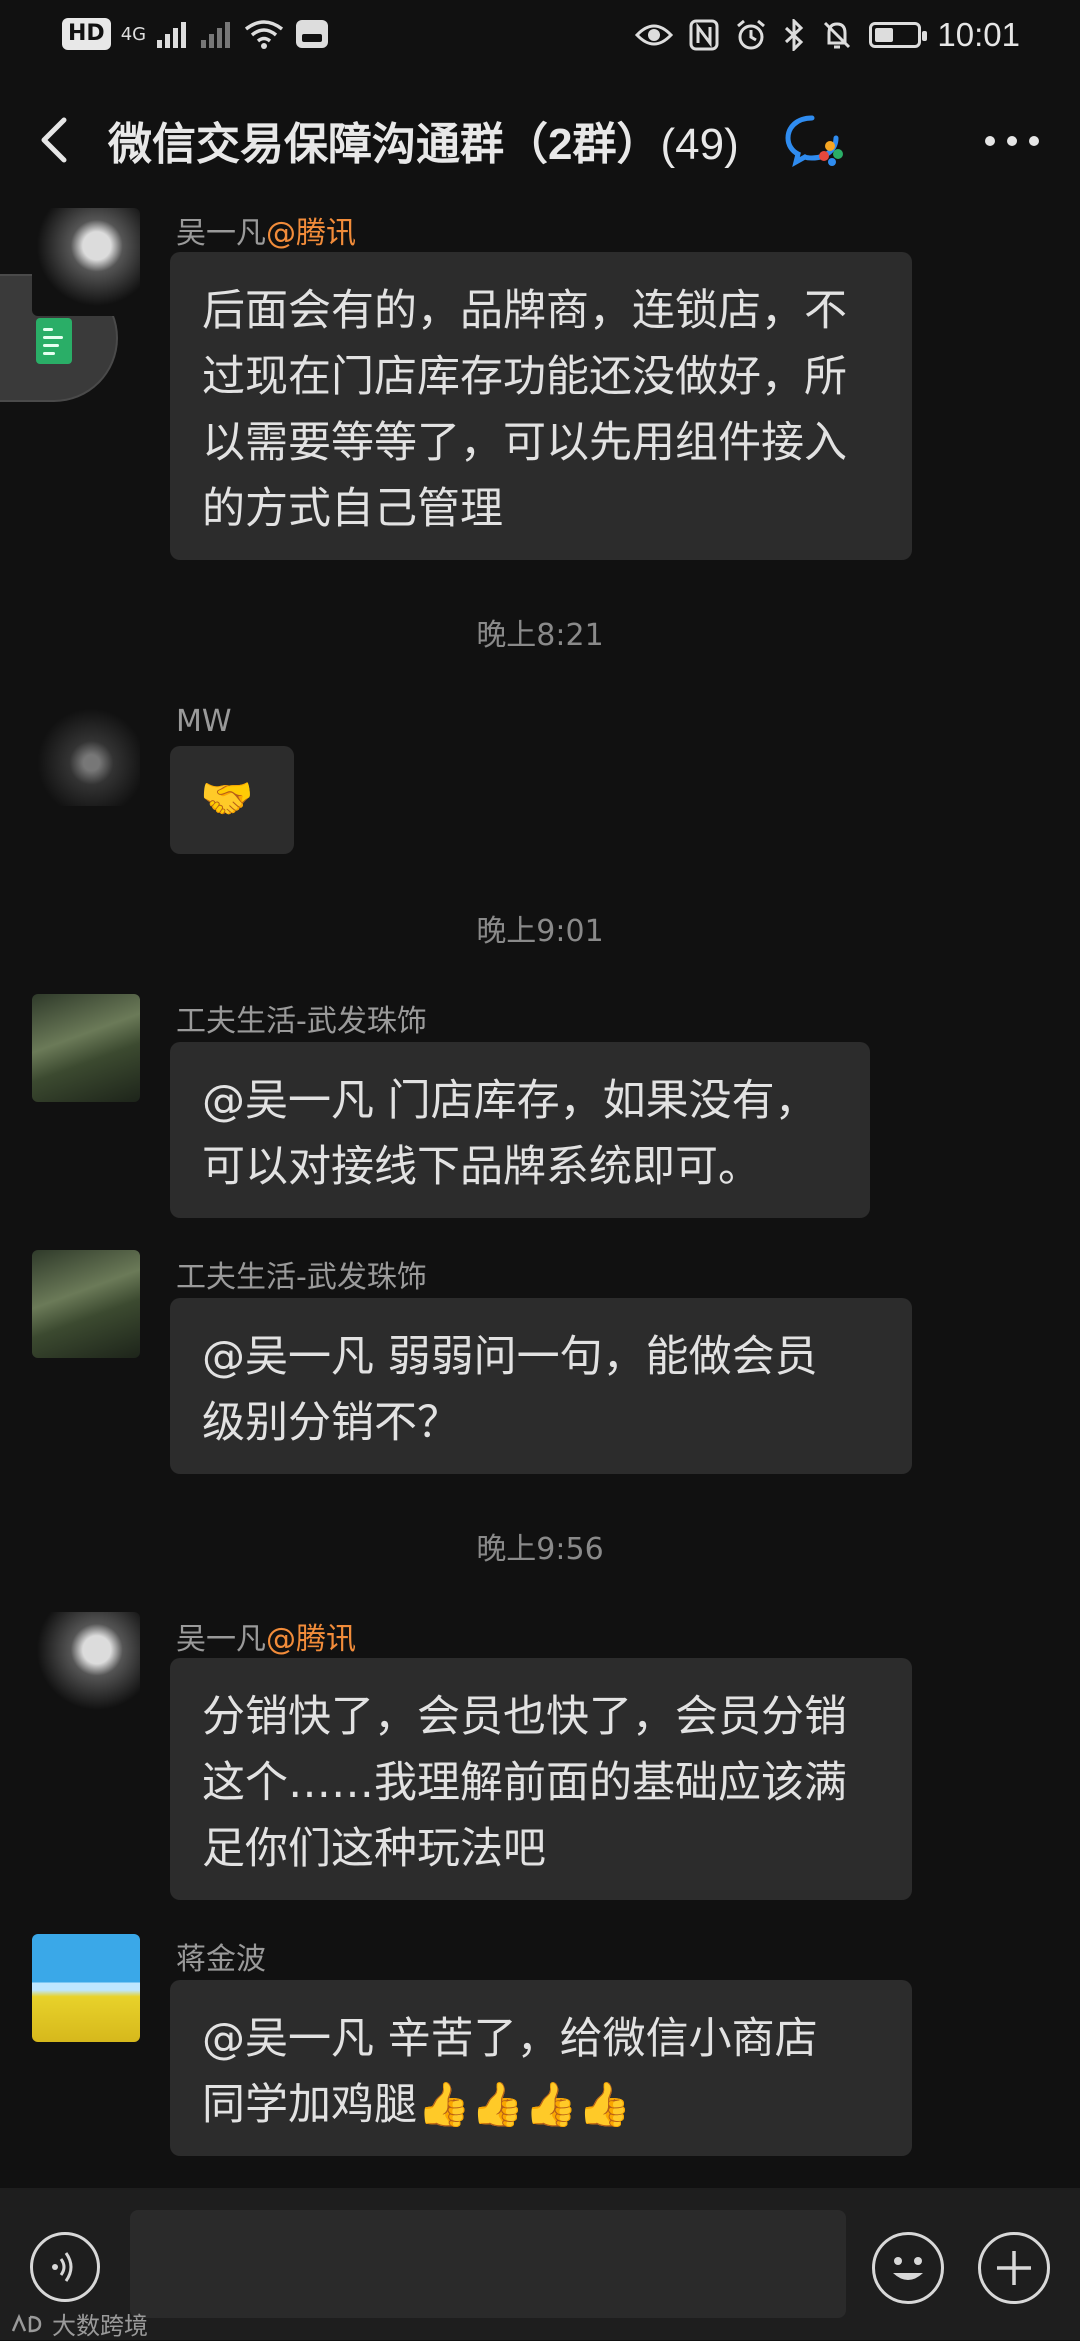  What do you see at coordinates (384, 144) in the screenshot?
I see `group-name: 微信交易保障沟通群（2群）` at bounding box center [384, 144].